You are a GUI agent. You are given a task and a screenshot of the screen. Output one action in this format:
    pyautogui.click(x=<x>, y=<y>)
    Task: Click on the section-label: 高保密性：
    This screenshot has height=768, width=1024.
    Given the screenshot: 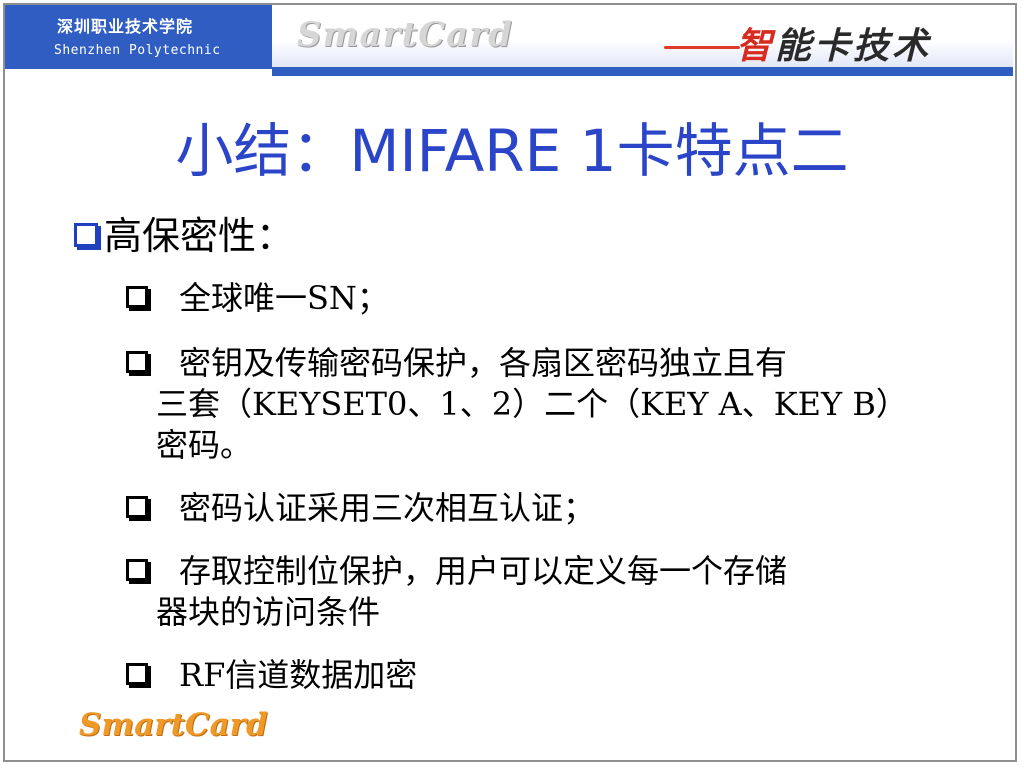 What is the action you would take?
    pyautogui.click(x=199, y=236)
    